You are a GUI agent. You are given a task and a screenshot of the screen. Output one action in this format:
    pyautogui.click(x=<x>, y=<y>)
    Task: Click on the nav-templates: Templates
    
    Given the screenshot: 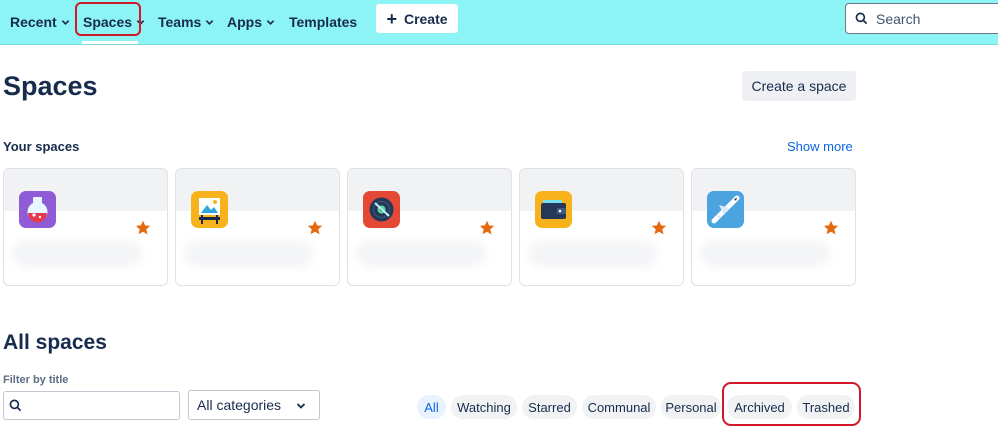 What is the action you would take?
    pyautogui.click(x=323, y=22)
    